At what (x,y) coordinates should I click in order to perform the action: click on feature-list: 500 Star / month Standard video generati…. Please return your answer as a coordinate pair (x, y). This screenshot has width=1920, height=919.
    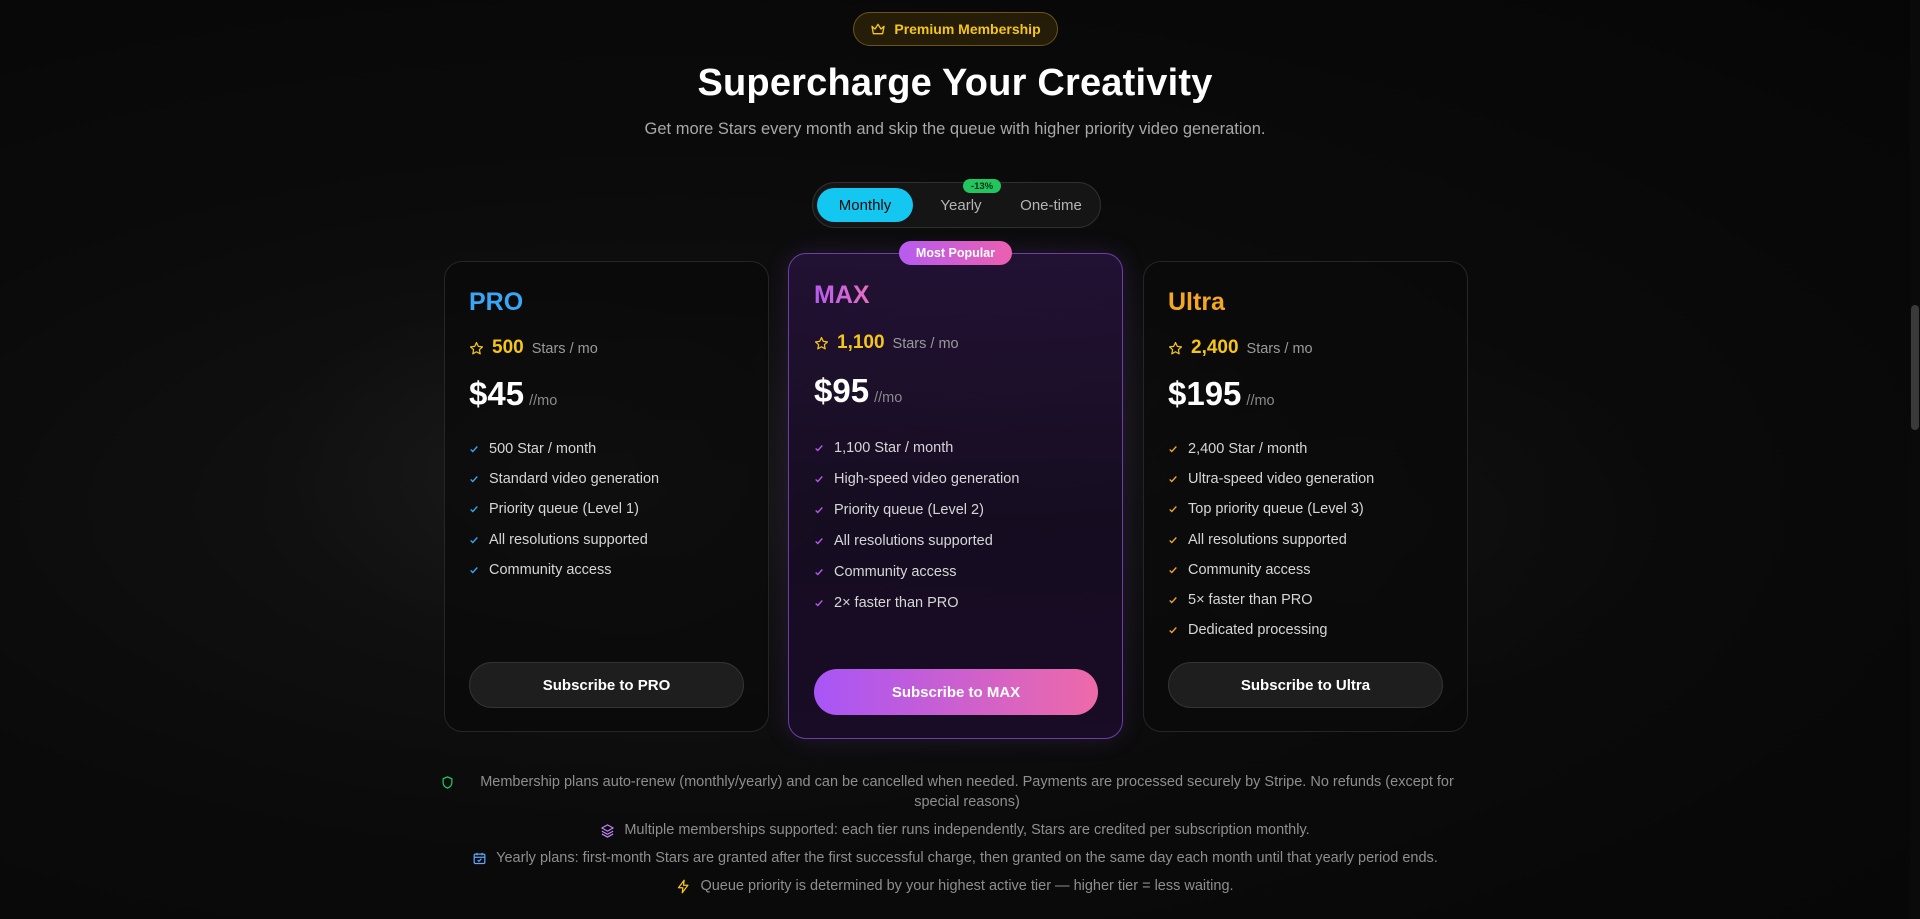
    Looking at the image, I should click on (564, 509).